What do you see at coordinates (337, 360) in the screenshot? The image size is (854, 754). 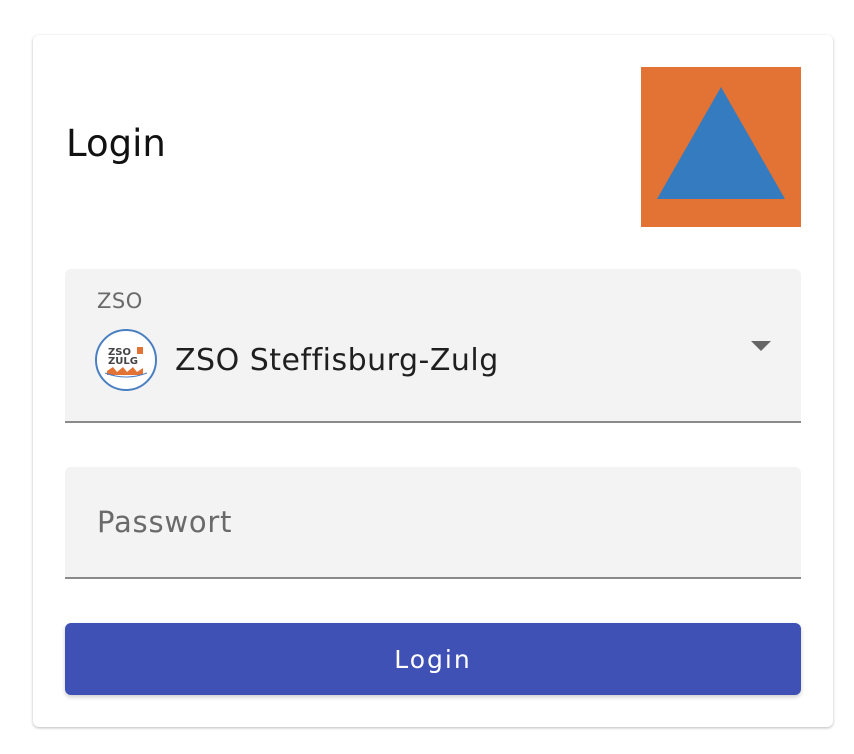 I see `zso-selected-text: ZSO Steffisburg-Zulg` at bounding box center [337, 360].